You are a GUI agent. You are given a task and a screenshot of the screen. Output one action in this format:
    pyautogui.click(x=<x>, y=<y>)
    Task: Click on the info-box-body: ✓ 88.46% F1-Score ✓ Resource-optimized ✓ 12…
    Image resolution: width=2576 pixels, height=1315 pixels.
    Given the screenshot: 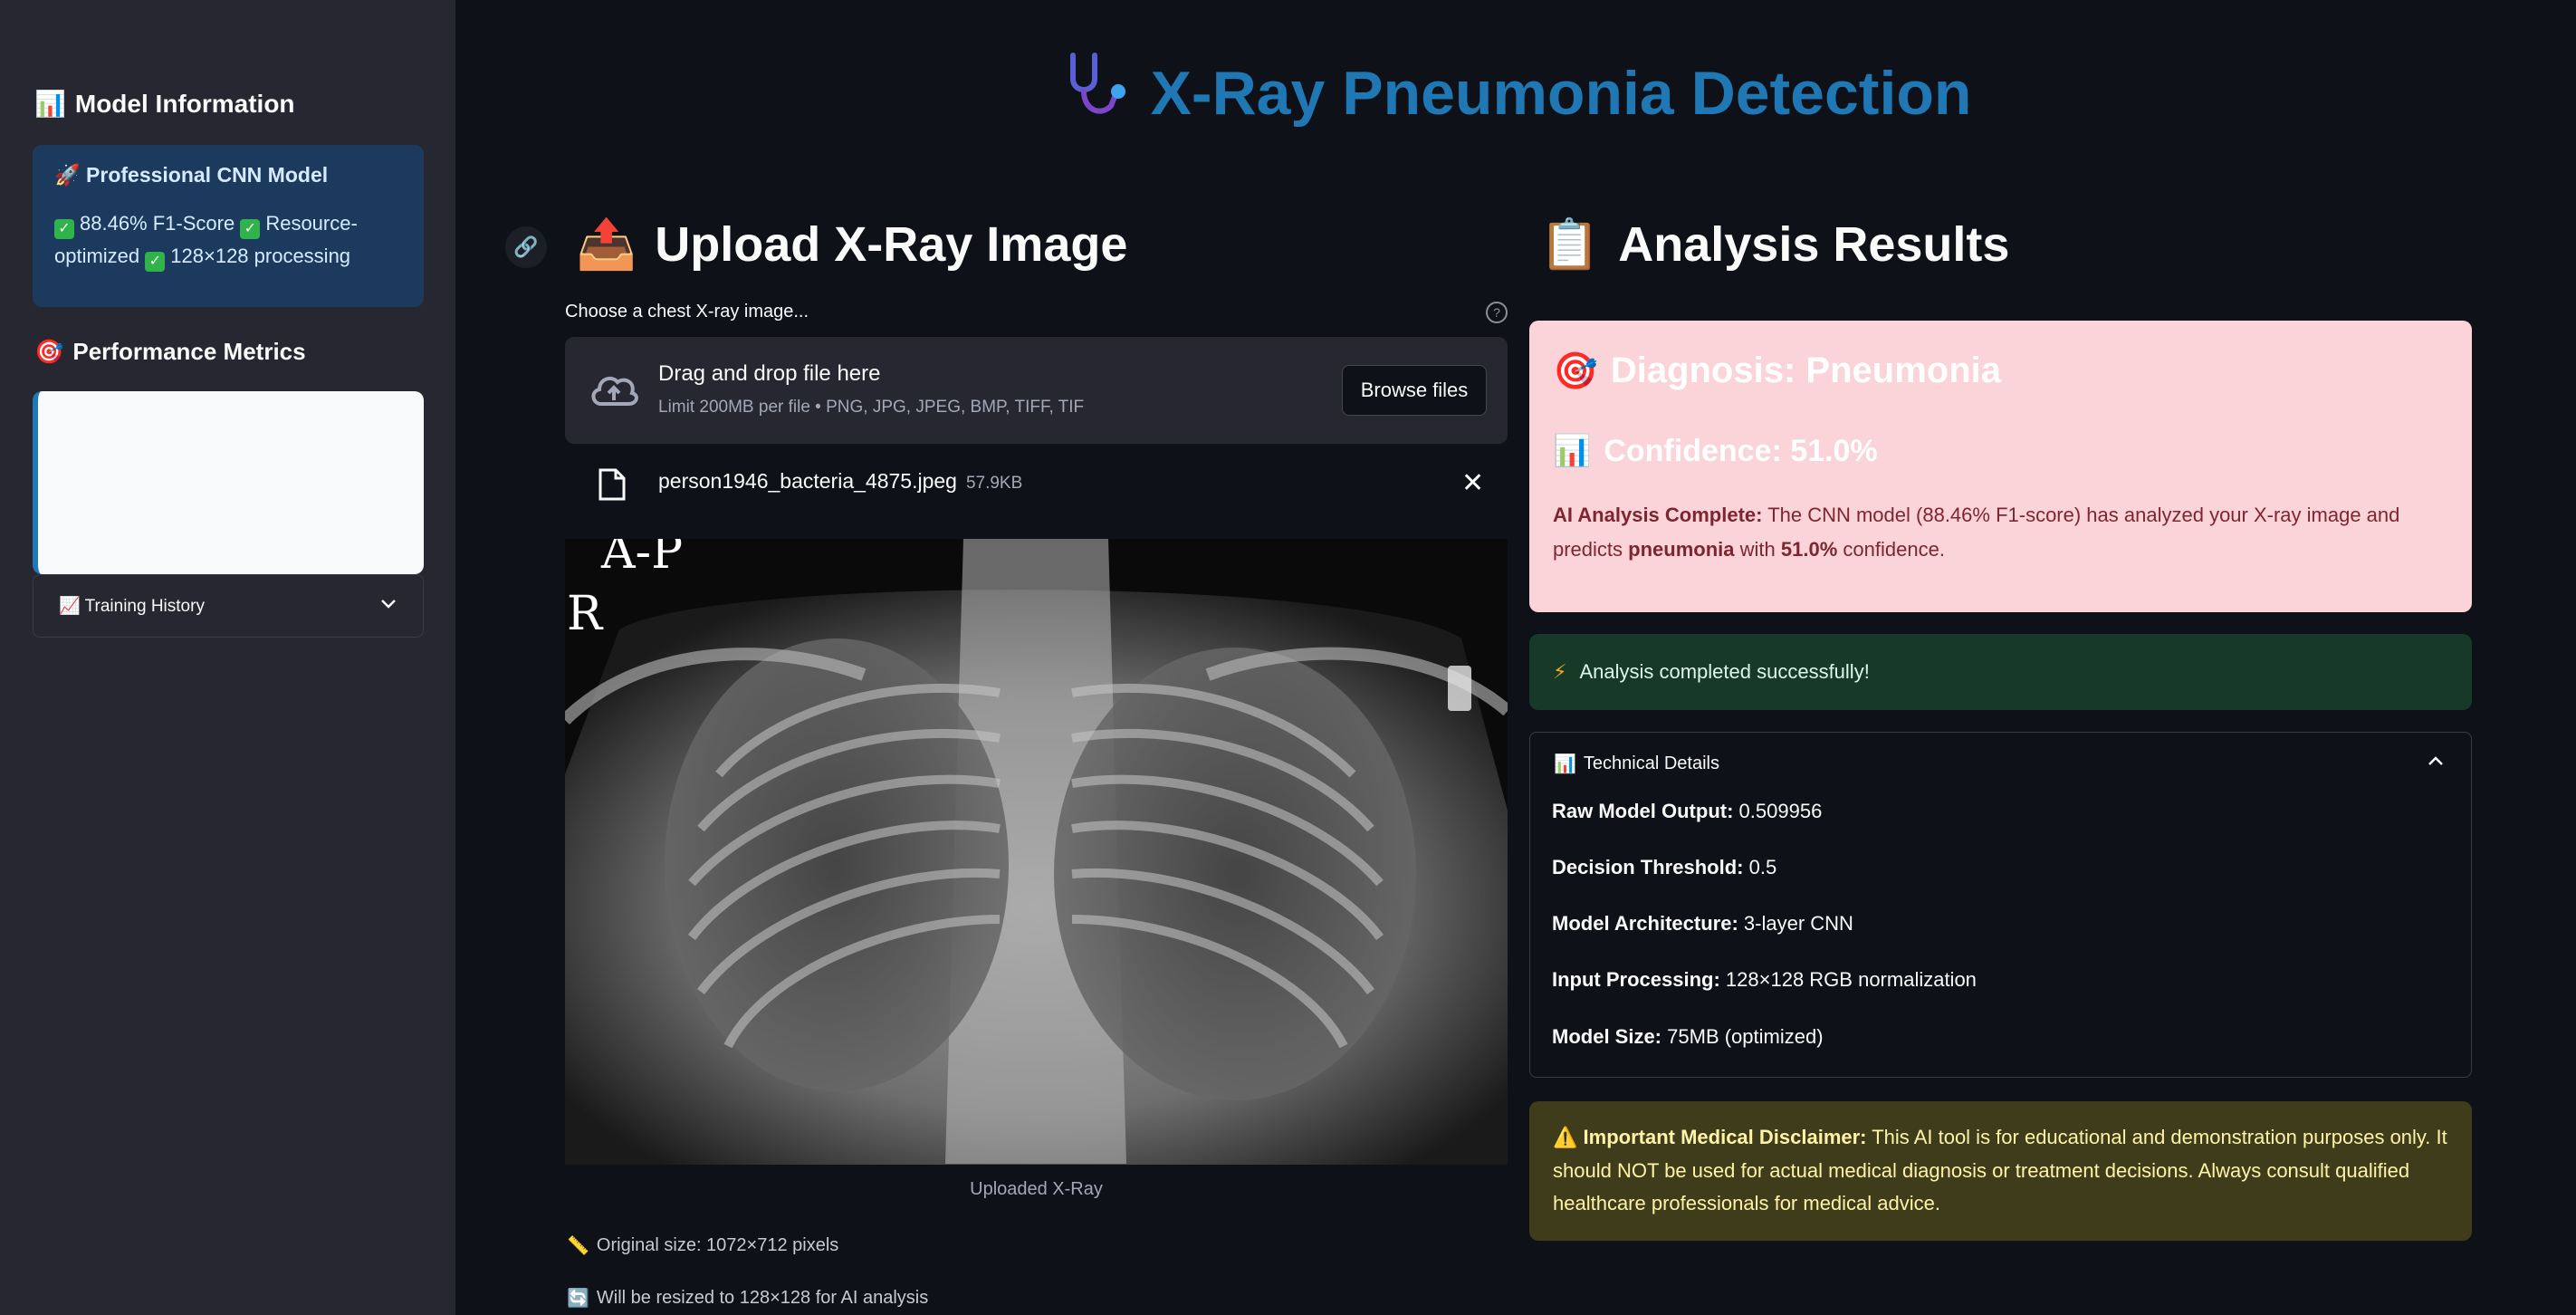 What is the action you would take?
    pyautogui.click(x=228, y=240)
    